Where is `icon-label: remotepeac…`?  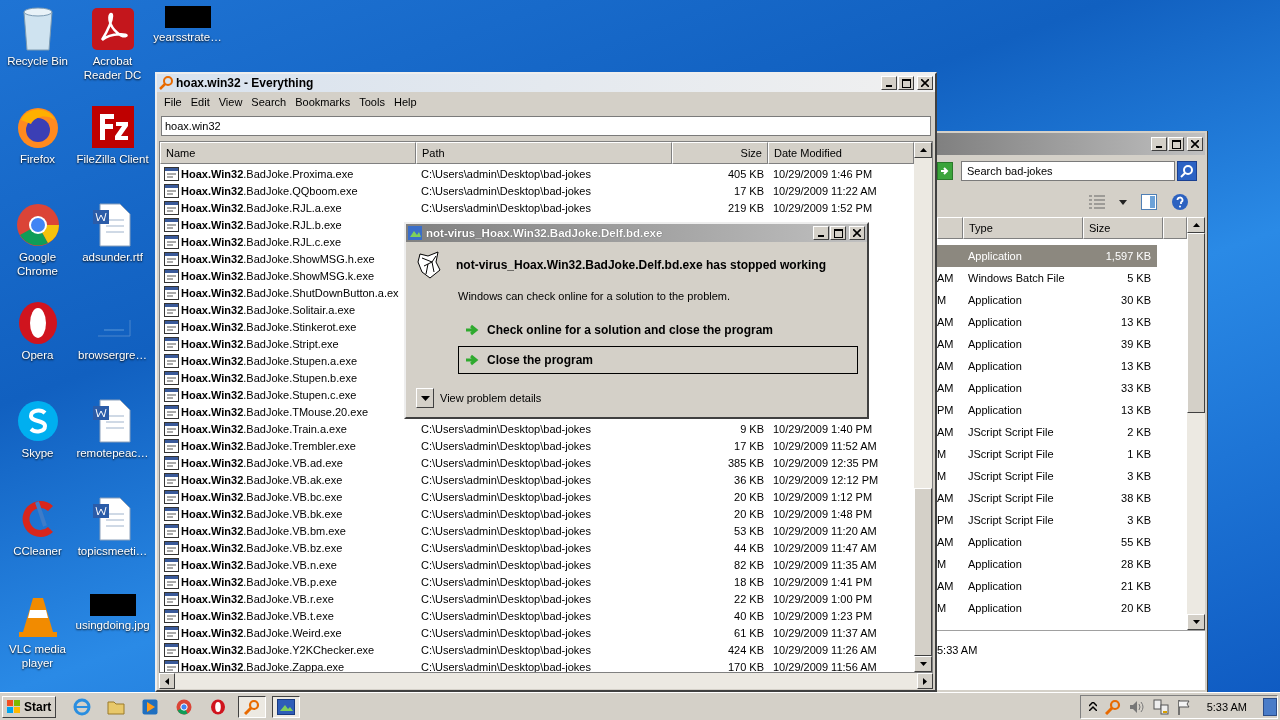
icon-label: remotepeac… is located at coordinates (112, 453).